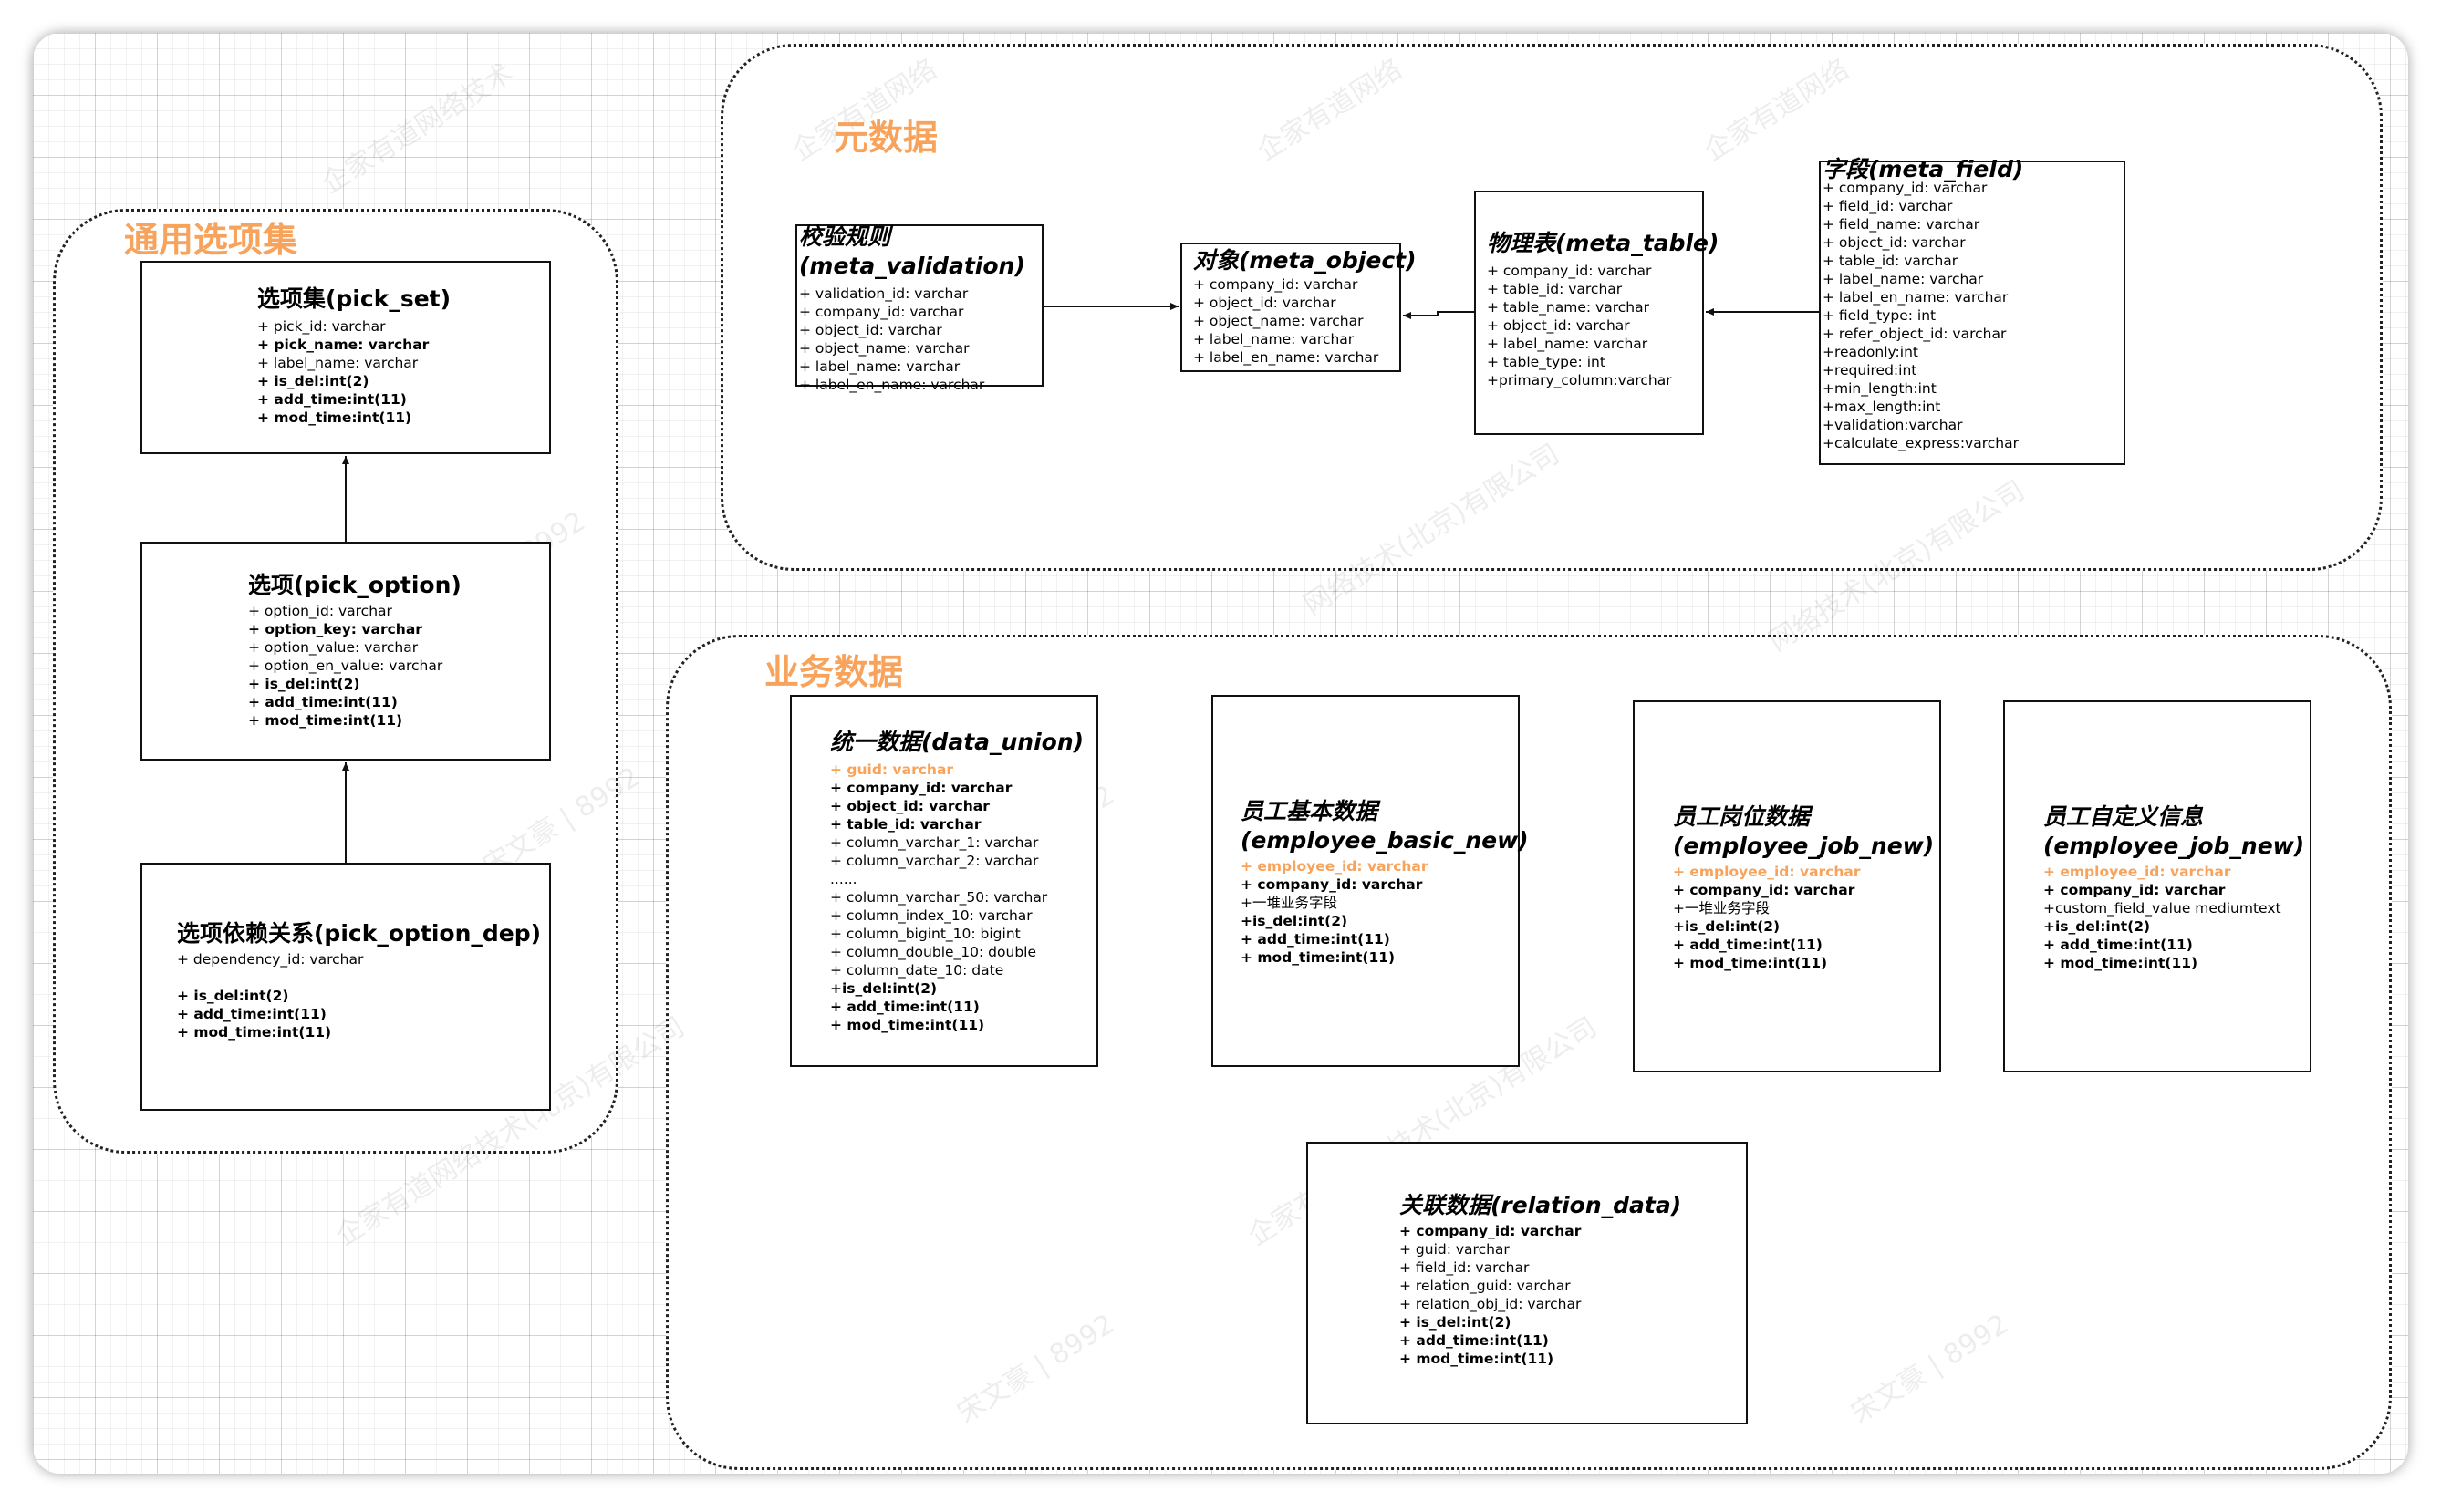  Describe the element at coordinates (1438, 315) in the screenshot. I see `arrow-table-to-object` at that location.